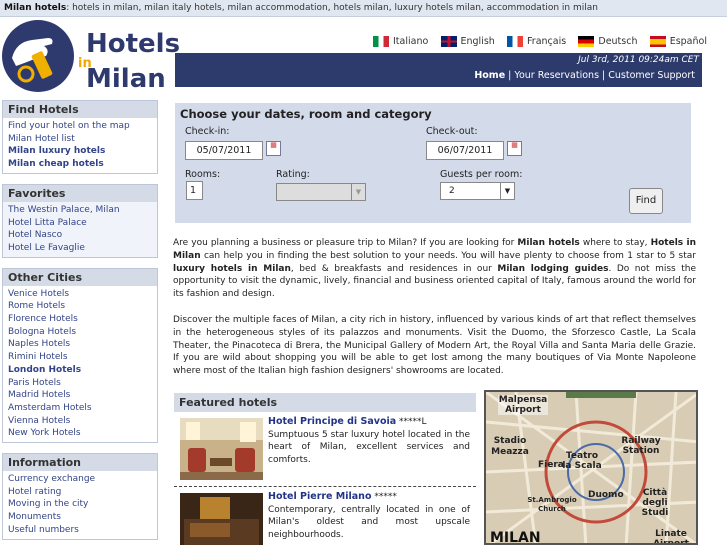 This screenshot has height=545, width=727. What do you see at coordinates (332, 421) in the screenshot?
I see `hotel-name-link: Hotel Principe di Savoia` at bounding box center [332, 421].